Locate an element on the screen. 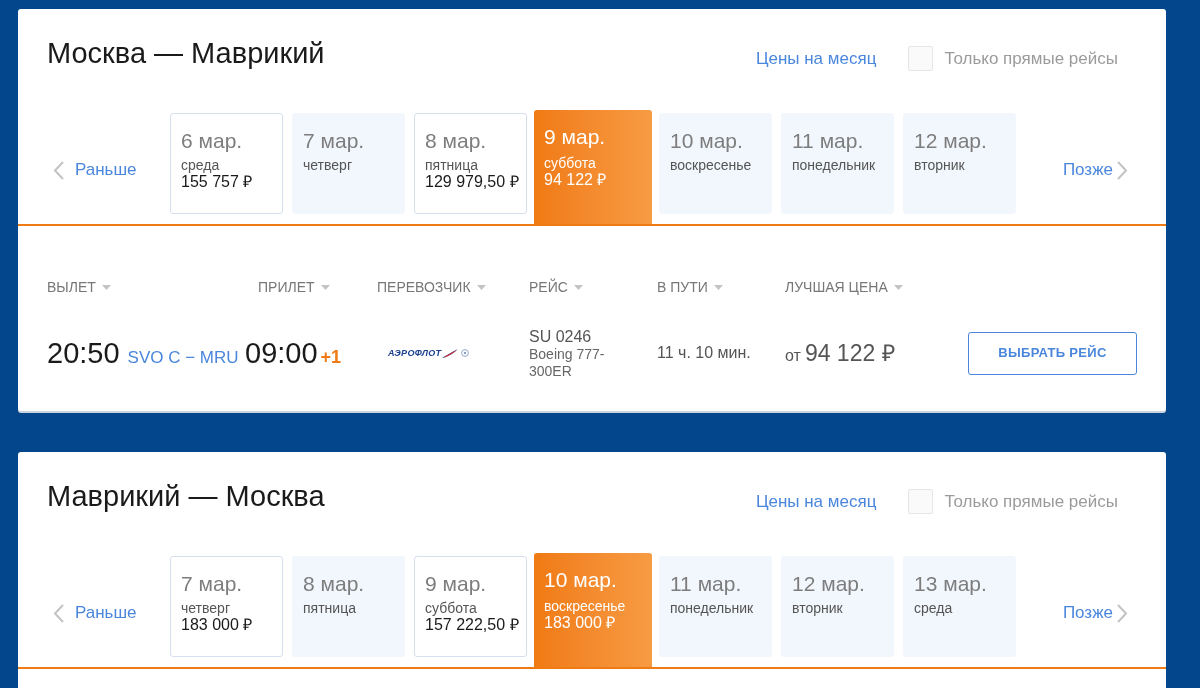 This screenshot has width=1200, height=688. airline-name: АЭРОФЛОТ is located at coordinates (415, 353).